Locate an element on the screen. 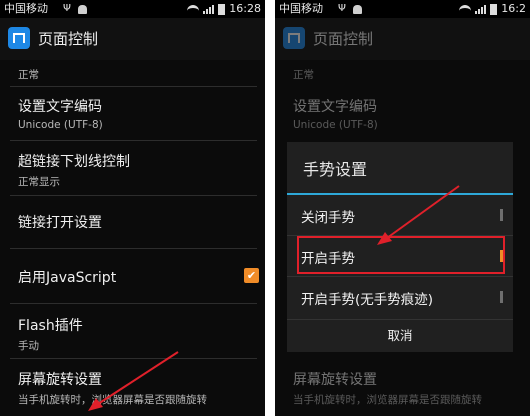 This screenshot has width=530, height=416. annotation-arrow-right is located at coordinates (418, 215).